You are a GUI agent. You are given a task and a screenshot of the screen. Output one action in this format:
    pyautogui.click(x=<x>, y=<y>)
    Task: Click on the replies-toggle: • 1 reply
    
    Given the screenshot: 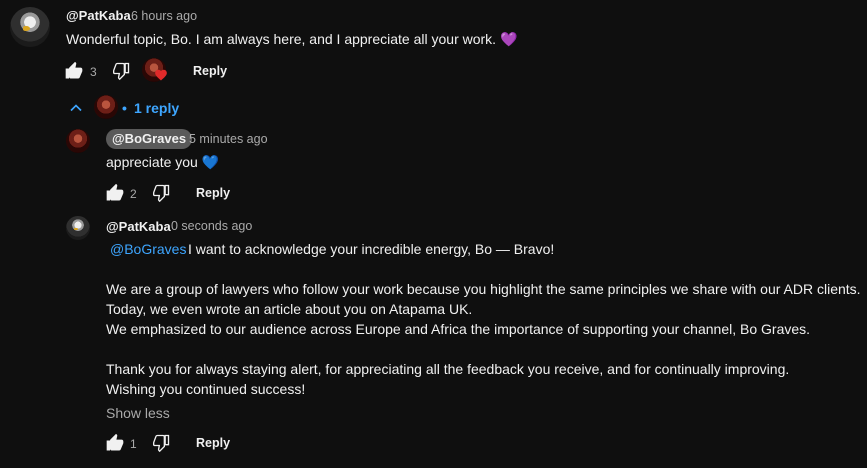 What is the action you would take?
    pyautogui.click(x=126, y=108)
    